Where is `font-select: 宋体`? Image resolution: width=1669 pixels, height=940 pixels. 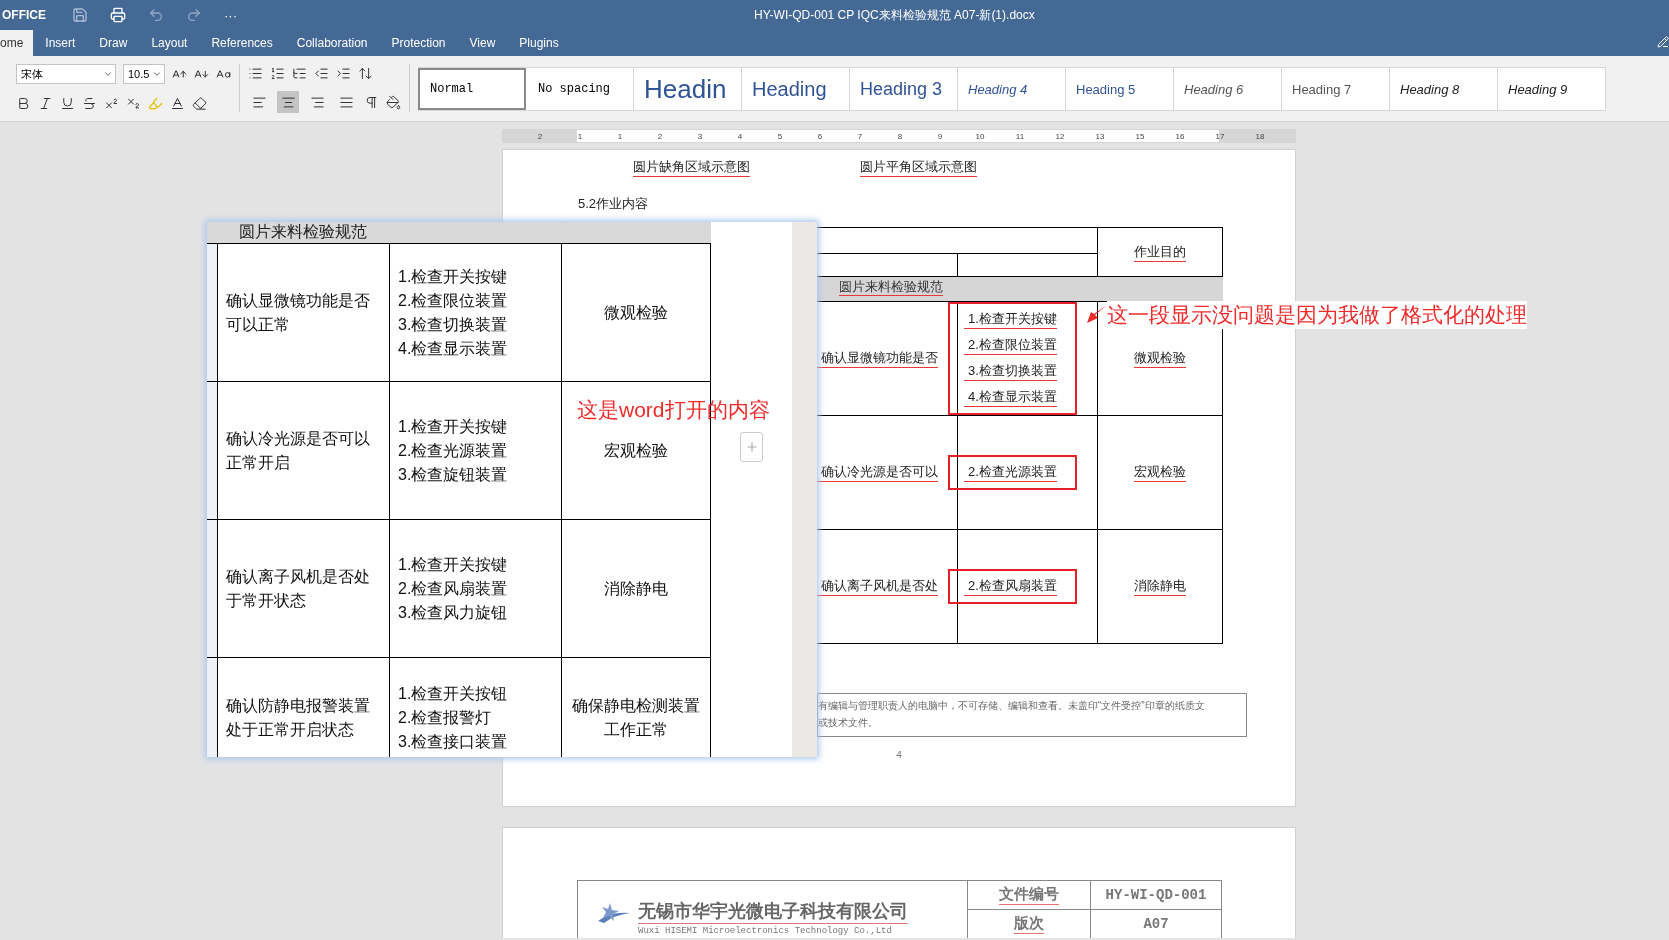 font-select: 宋体 is located at coordinates (66, 74).